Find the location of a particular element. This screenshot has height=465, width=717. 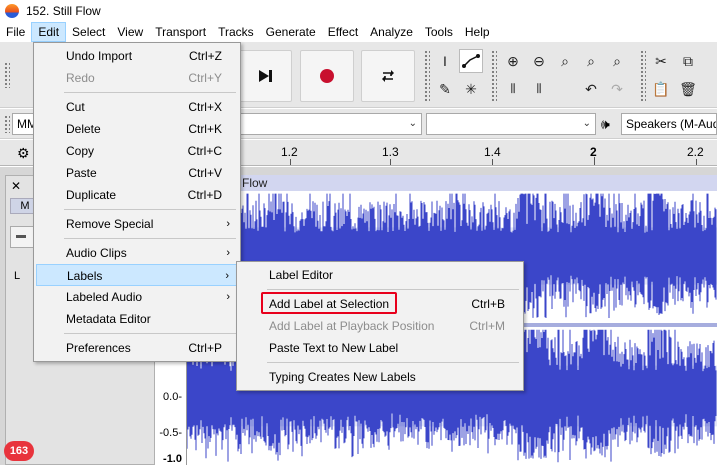

paste-button: 📋 is located at coordinates (661, 89).